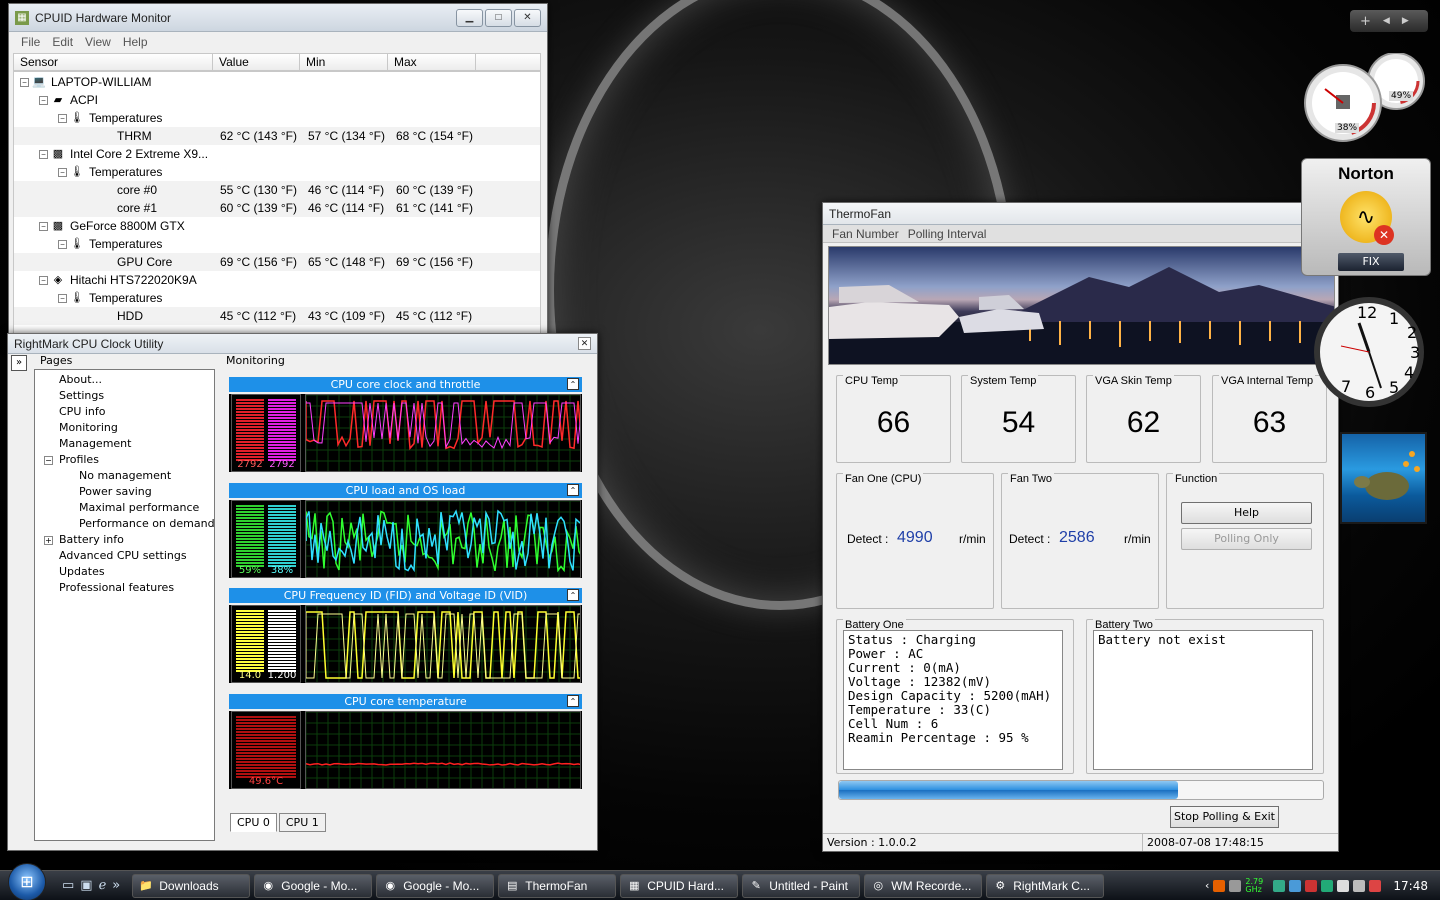 The width and height of the screenshot is (1440, 900). What do you see at coordinates (278, 18) in the screenshot?
I see `cpuid-titlebar: ▦ CPUID Hardware Monitor ▁ □ ✕` at bounding box center [278, 18].